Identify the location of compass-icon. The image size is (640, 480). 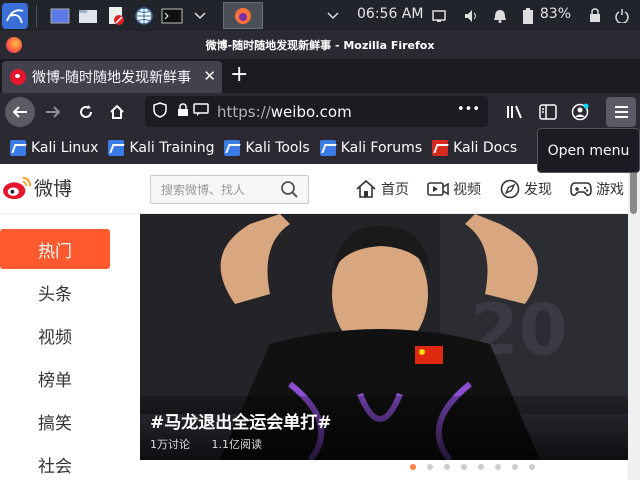
(510, 189).